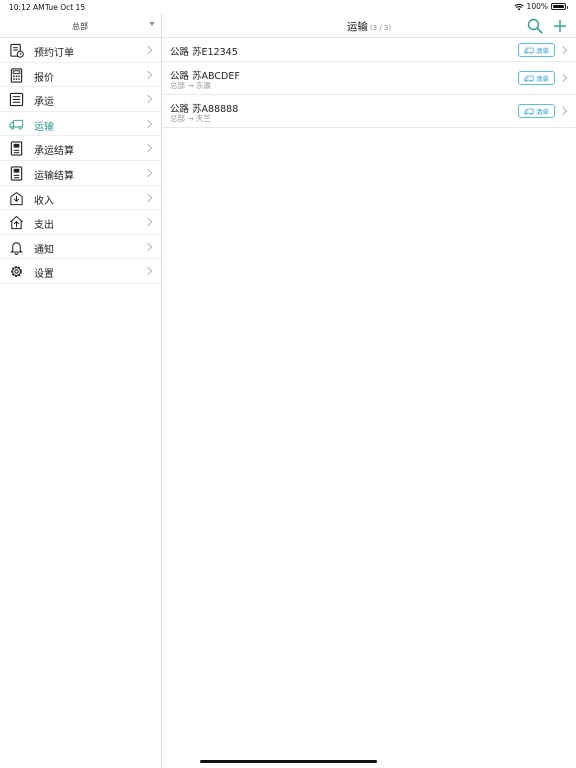  I want to click on record-count: (3 / 3), so click(380, 28).